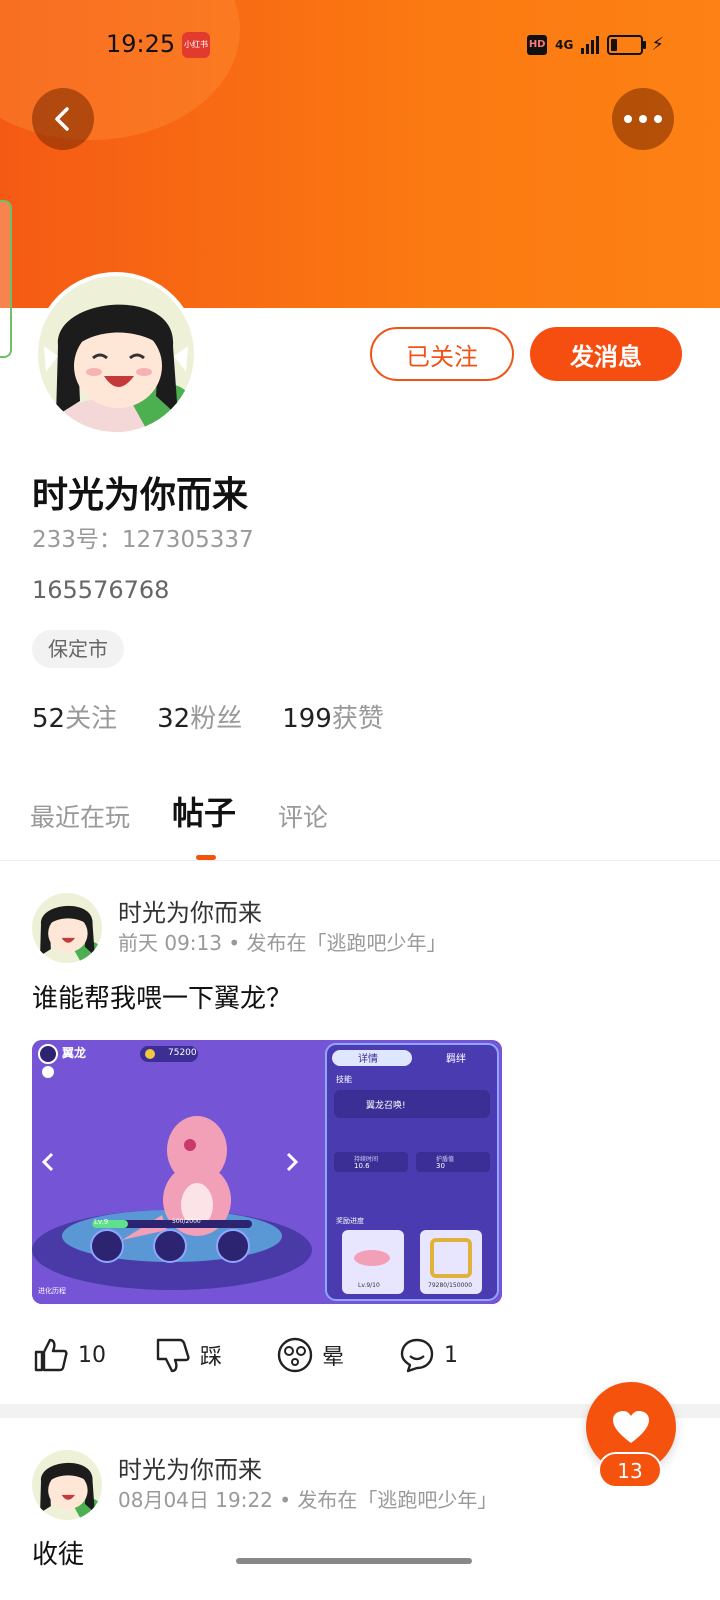 The height and width of the screenshot is (1600, 720). I want to click on tab-recently-played: 最近在玩, so click(80, 816).